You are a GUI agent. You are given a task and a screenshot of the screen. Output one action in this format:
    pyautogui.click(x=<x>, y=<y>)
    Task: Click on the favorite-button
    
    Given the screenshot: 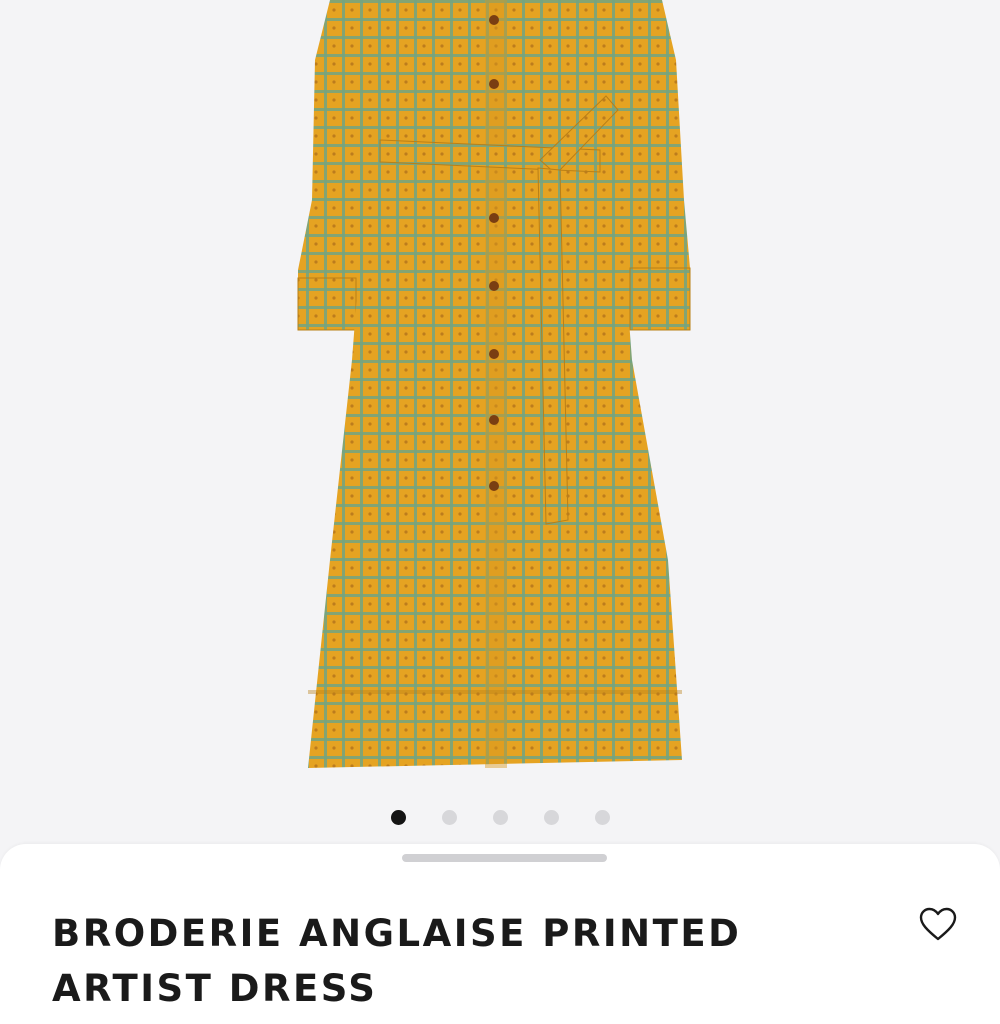 What is the action you would take?
    pyautogui.click(x=938, y=924)
    